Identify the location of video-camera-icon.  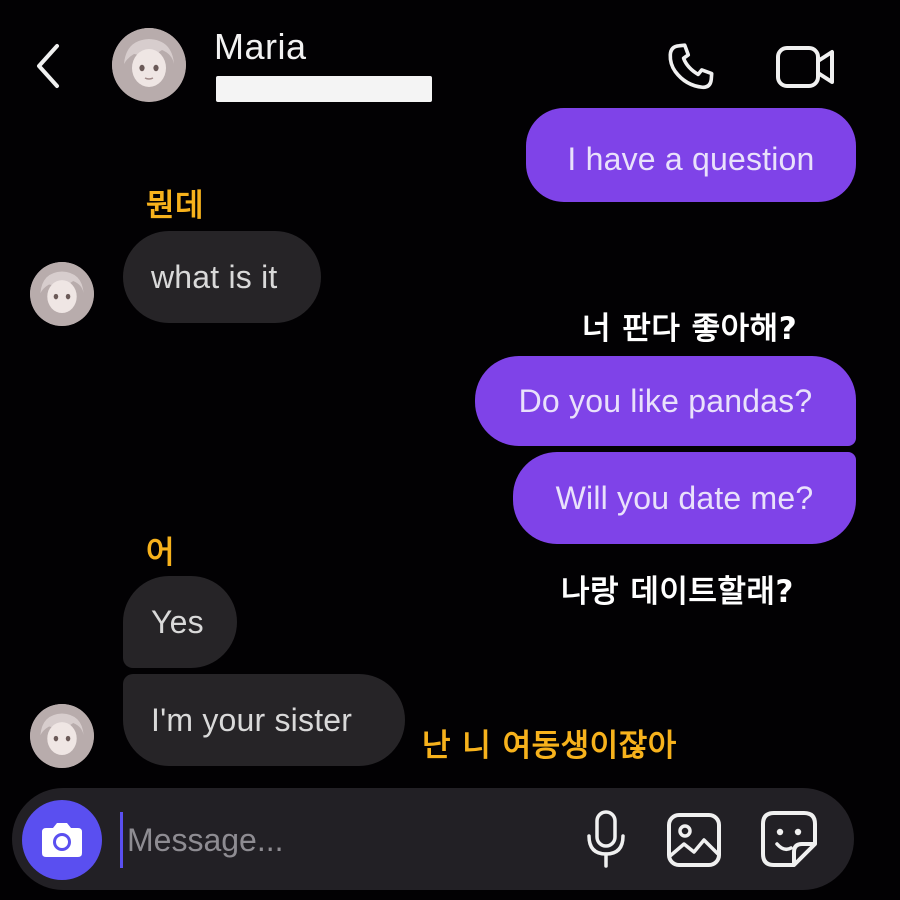
(805, 67).